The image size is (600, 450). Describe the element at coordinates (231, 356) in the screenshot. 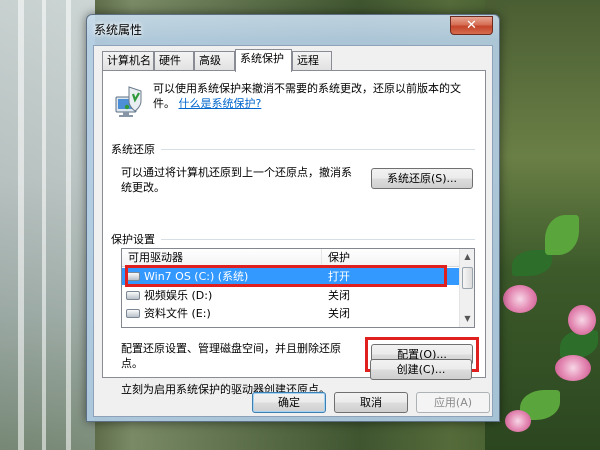

I see `configure-description: 配置还原设置、管理磁盘空间，并且删除还原点。` at that location.